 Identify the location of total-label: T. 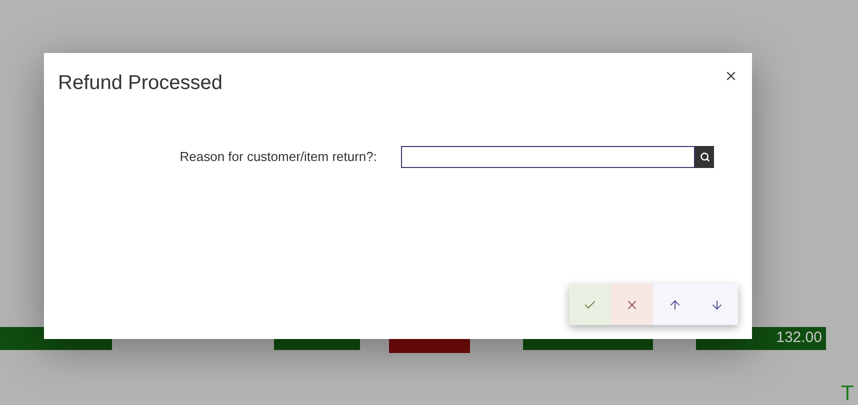
(847, 393).